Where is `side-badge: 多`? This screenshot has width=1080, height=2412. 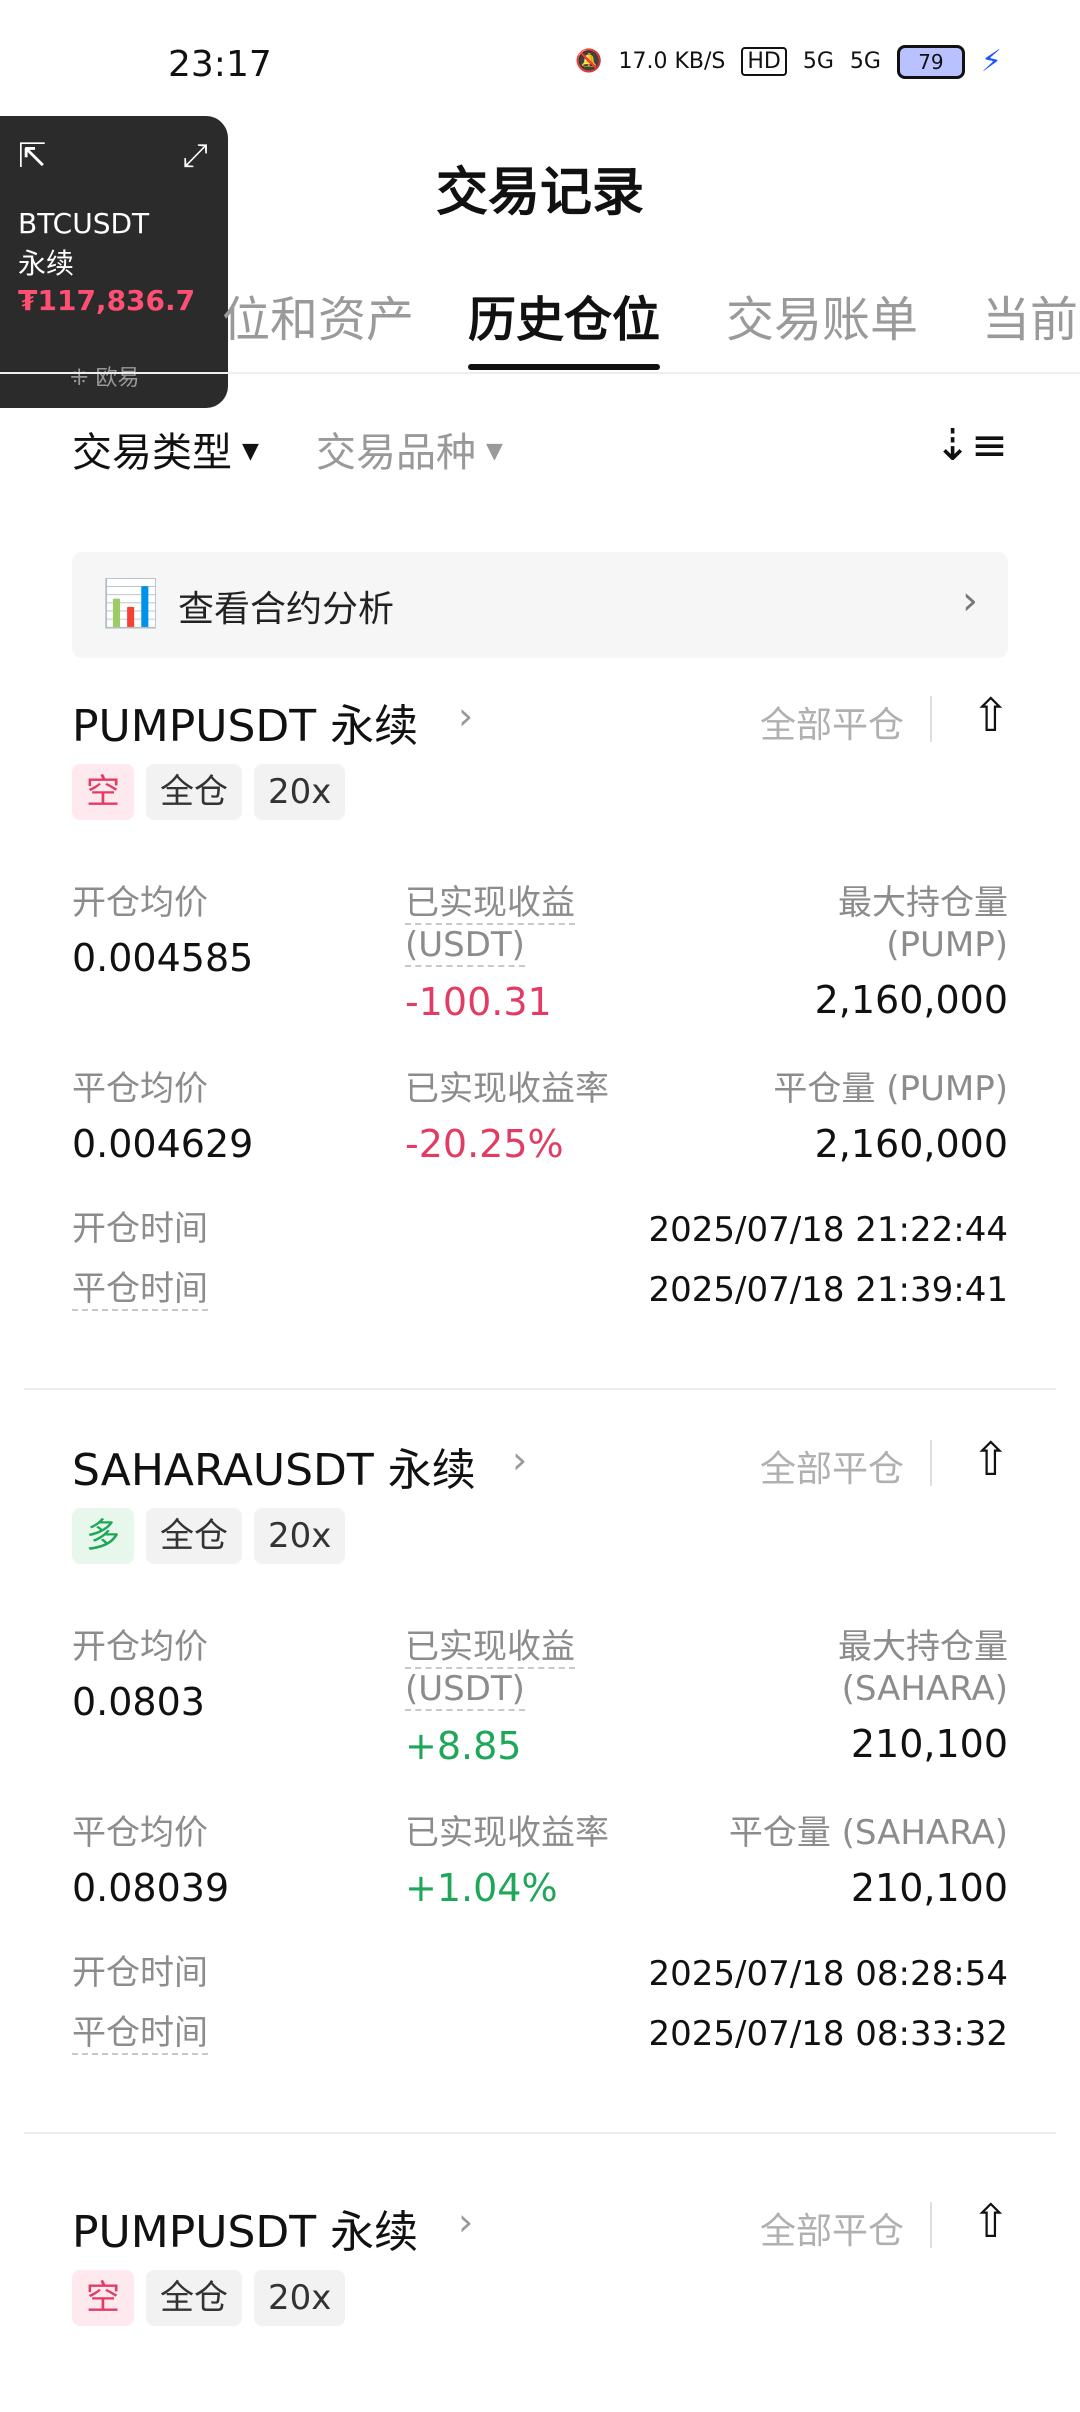
side-badge: 多 is located at coordinates (103, 1536).